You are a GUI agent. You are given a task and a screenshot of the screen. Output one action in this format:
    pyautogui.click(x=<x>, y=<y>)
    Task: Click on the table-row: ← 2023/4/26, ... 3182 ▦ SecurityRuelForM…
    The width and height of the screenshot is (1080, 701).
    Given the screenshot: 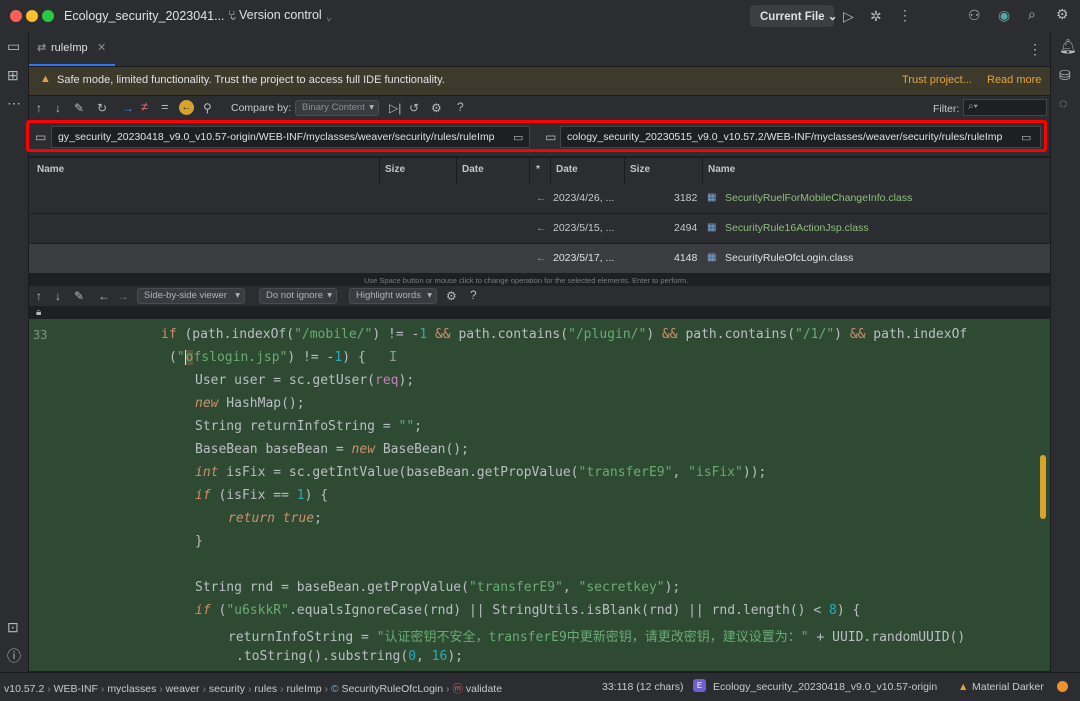 What is the action you would take?
    pyautogui.click(x=539, y=198)
    